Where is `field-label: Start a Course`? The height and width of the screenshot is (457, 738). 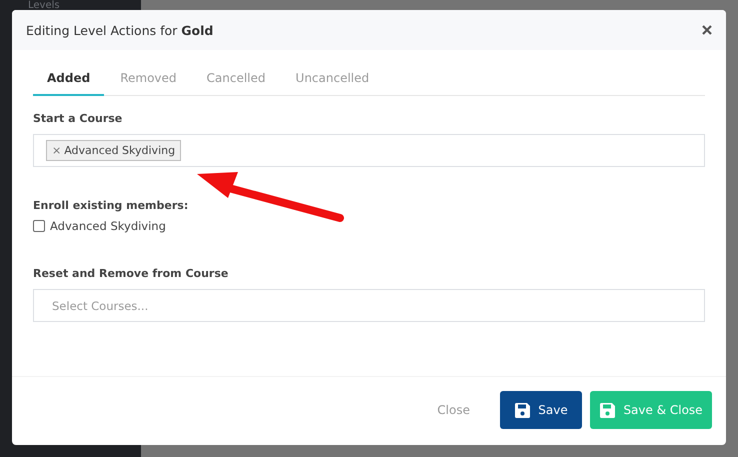 field-label: Start a Course is located at coordinates (78, 118).